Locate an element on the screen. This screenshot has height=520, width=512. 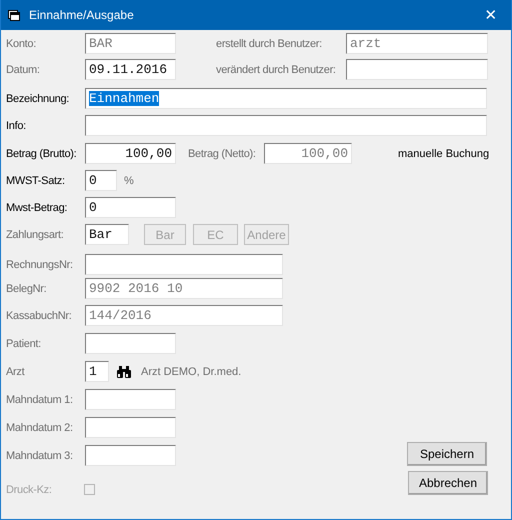
field-label: verändert durch Benutzer: is located at coordinates (276, 70).